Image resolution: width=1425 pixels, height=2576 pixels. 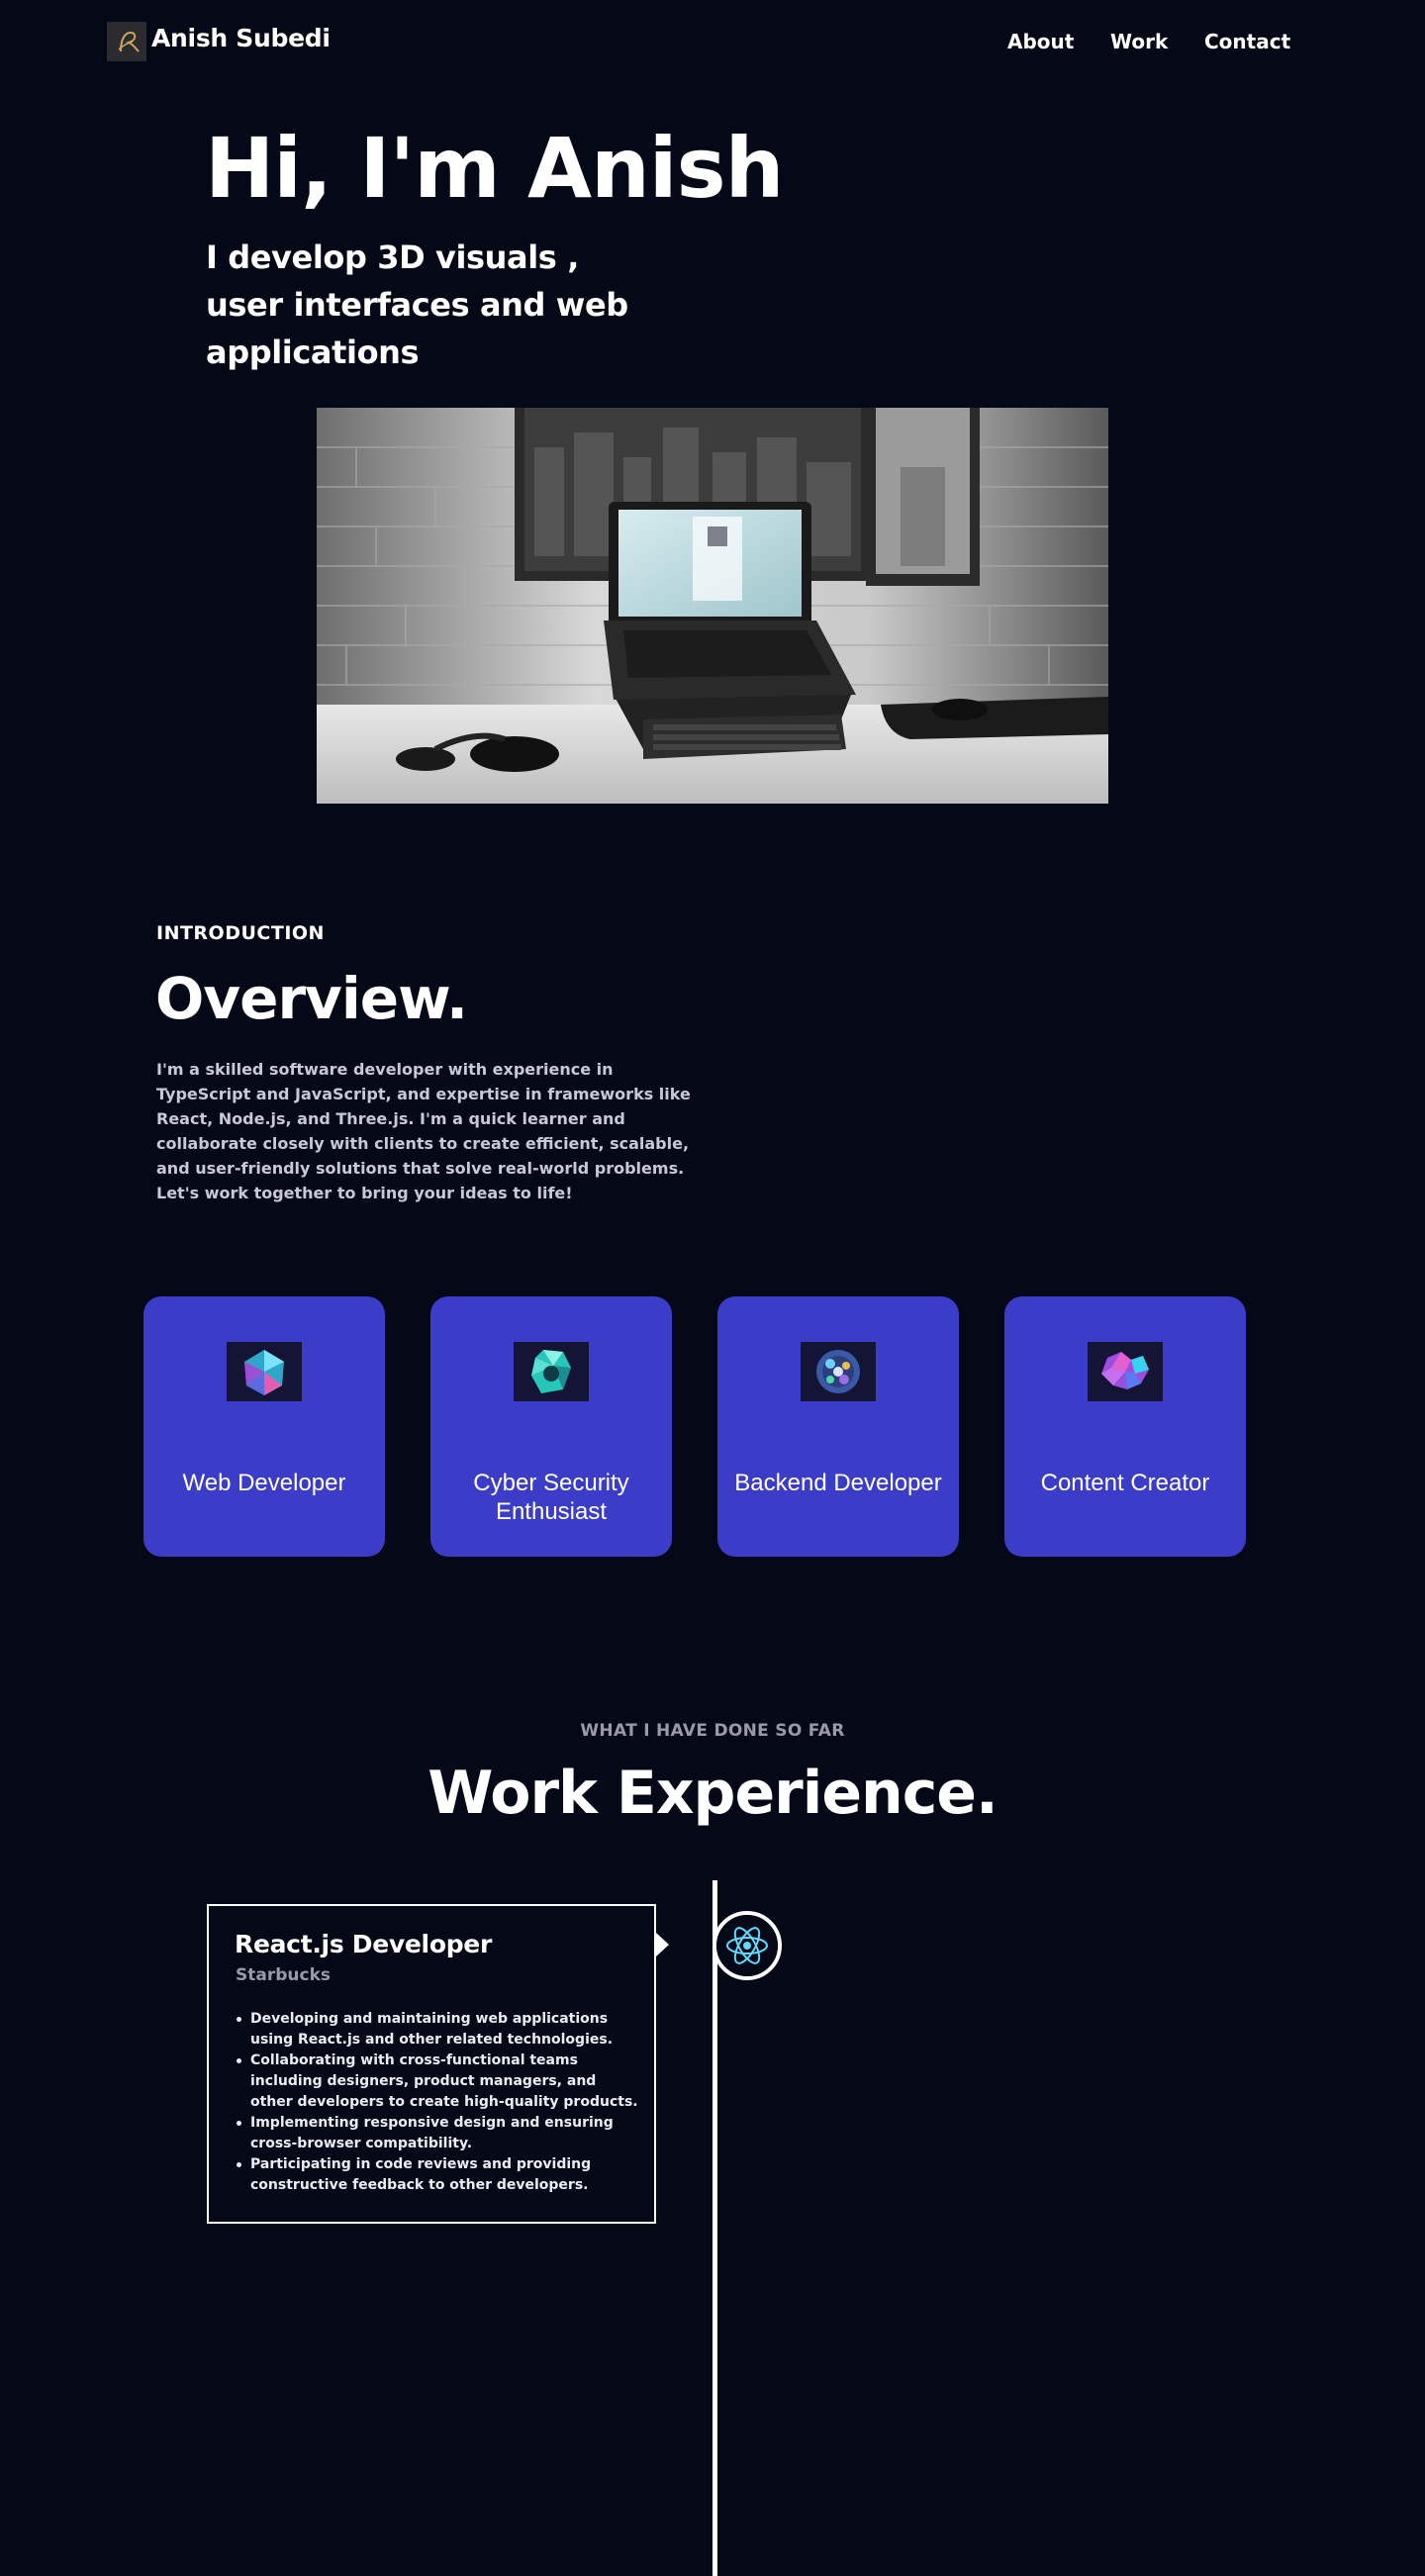 What do you see at coordinates (264, 1426) in the screenshot?
I see `service-card-web-developer: Web Developer` at bounding box center [264, 1426].